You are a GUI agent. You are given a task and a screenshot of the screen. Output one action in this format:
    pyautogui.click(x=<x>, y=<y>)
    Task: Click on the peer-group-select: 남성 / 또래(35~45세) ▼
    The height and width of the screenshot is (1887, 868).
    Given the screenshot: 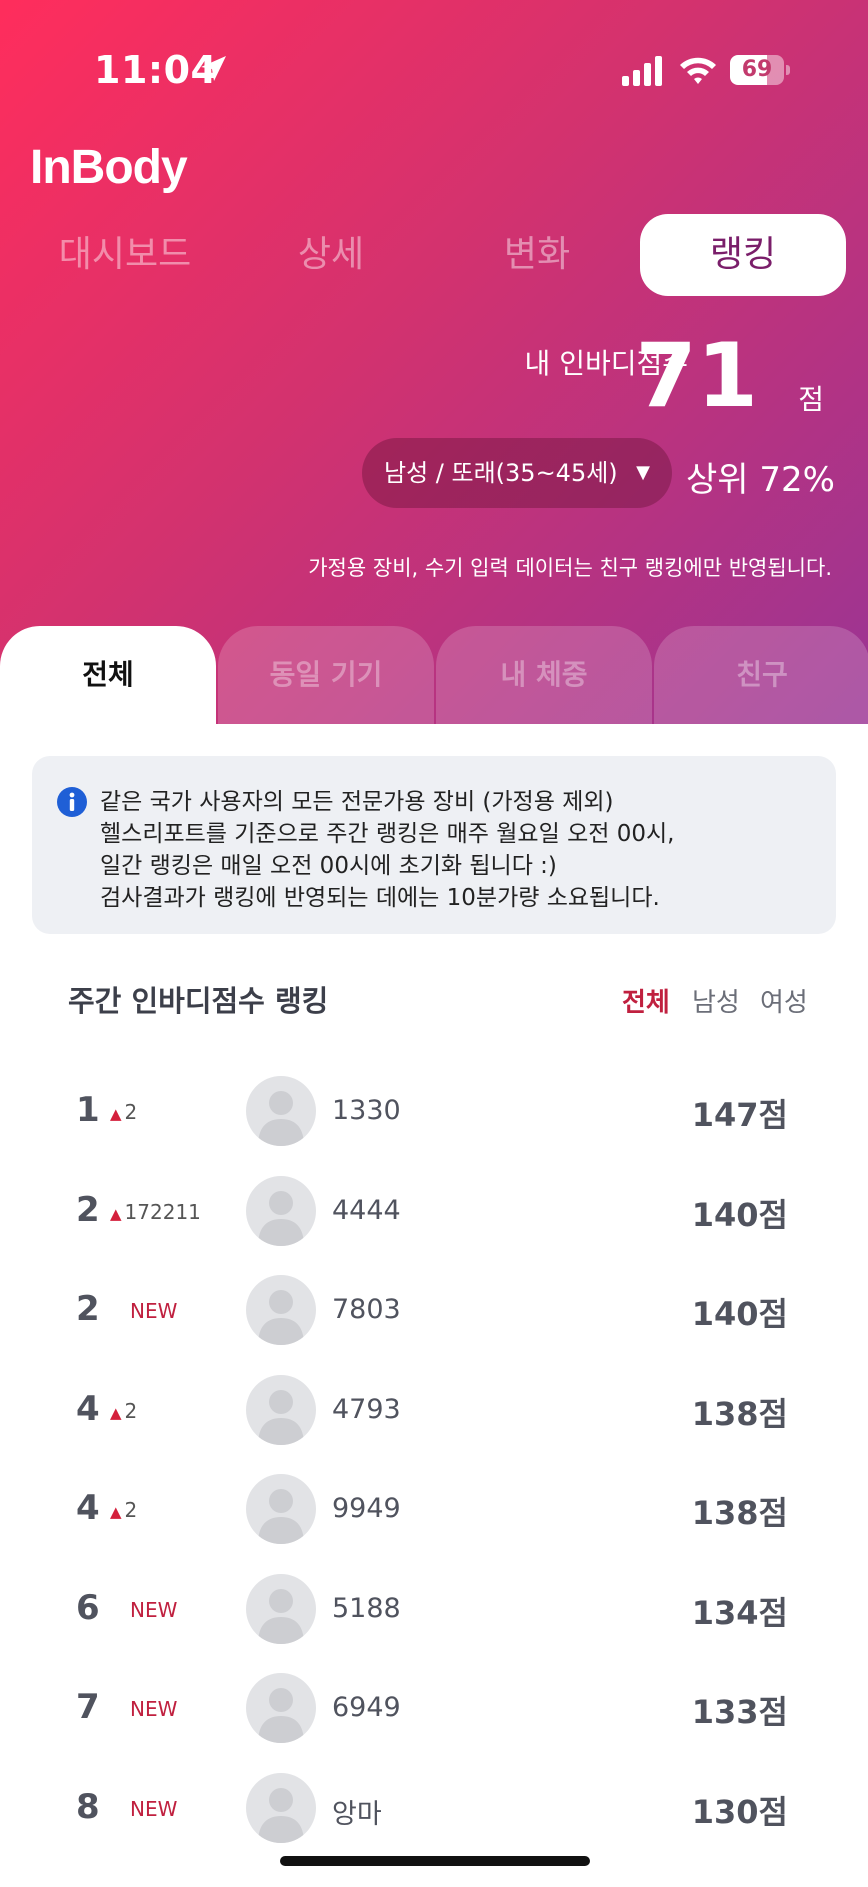 What is the action you would take?
    pyautogui.click(x=517, y=473)
    